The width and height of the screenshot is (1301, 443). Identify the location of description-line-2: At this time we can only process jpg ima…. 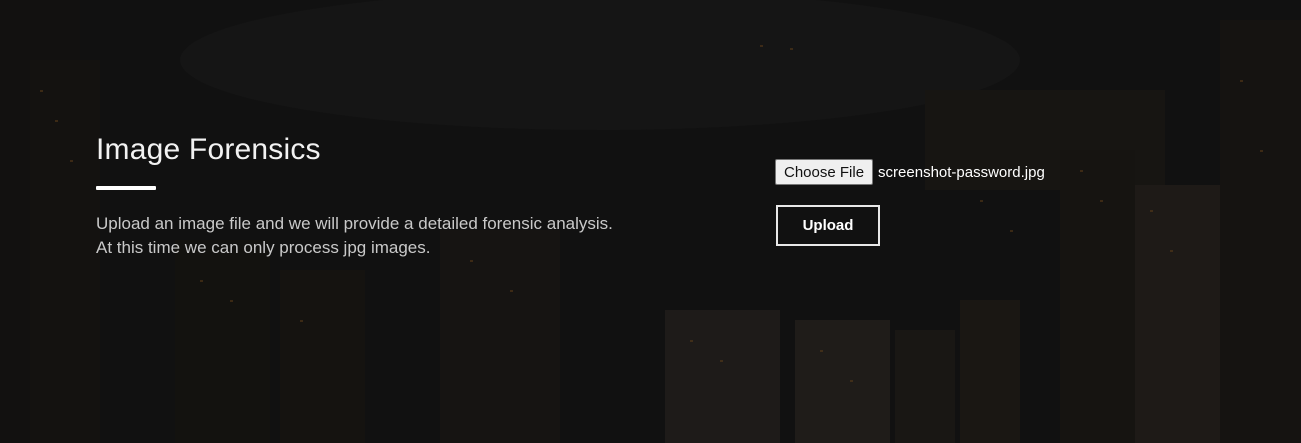
(263, 247).